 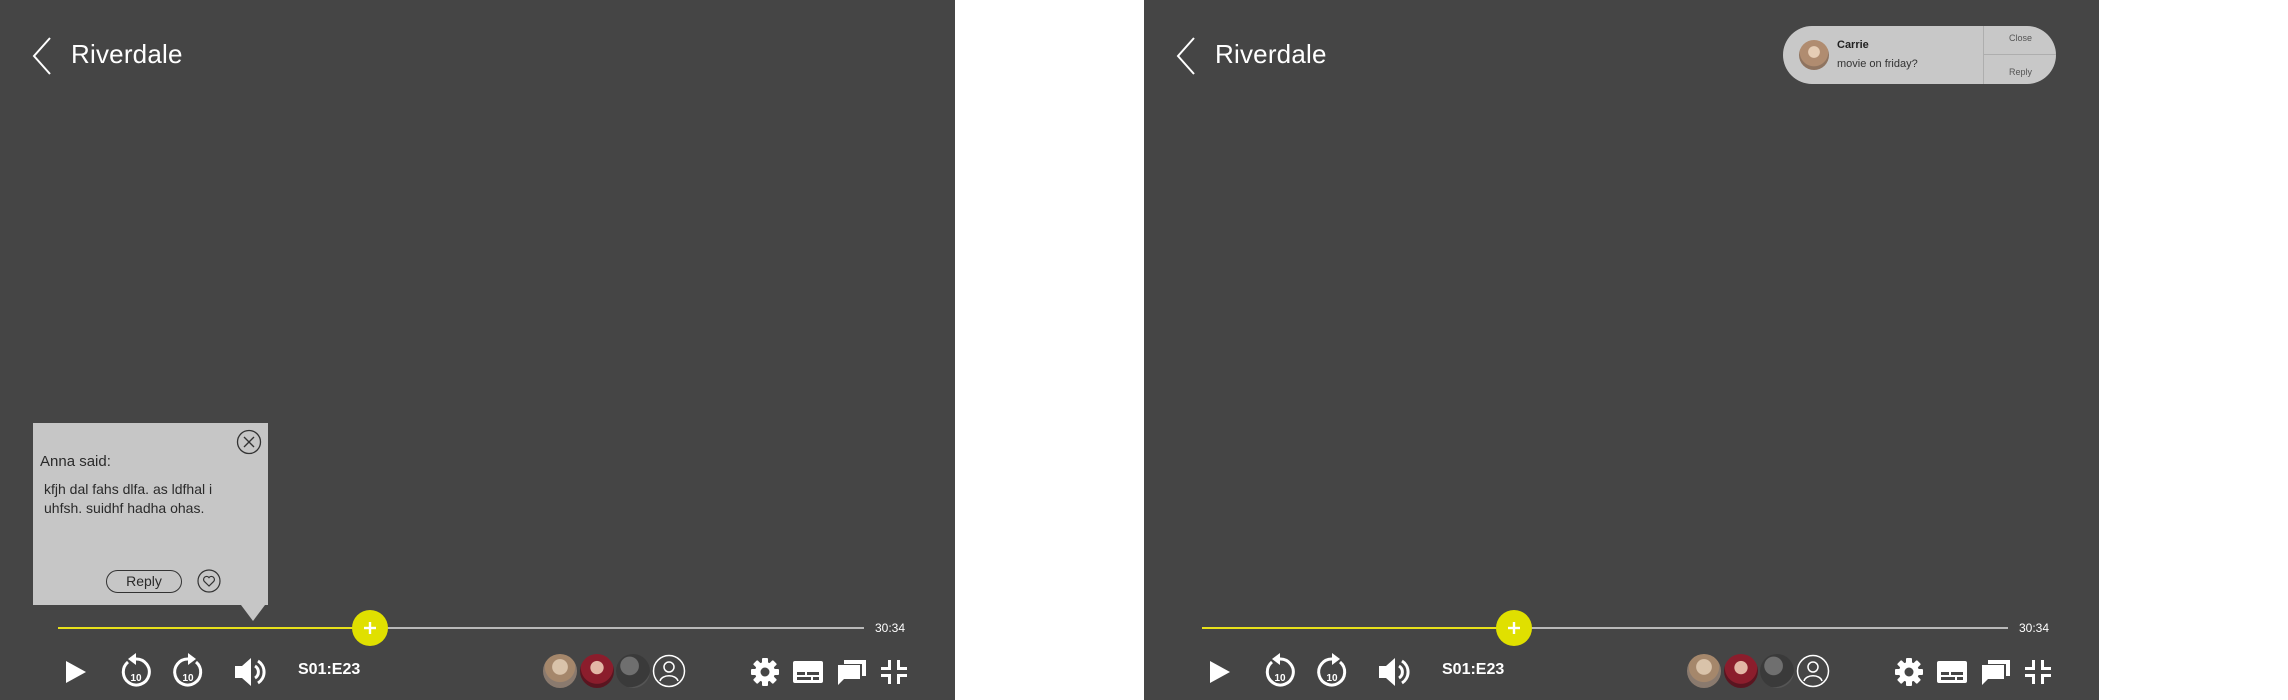 What do you see at coordinates (75, 461) in the screenshot?
I see `comment-author: Anna said:` at bounding box center [75, 461].